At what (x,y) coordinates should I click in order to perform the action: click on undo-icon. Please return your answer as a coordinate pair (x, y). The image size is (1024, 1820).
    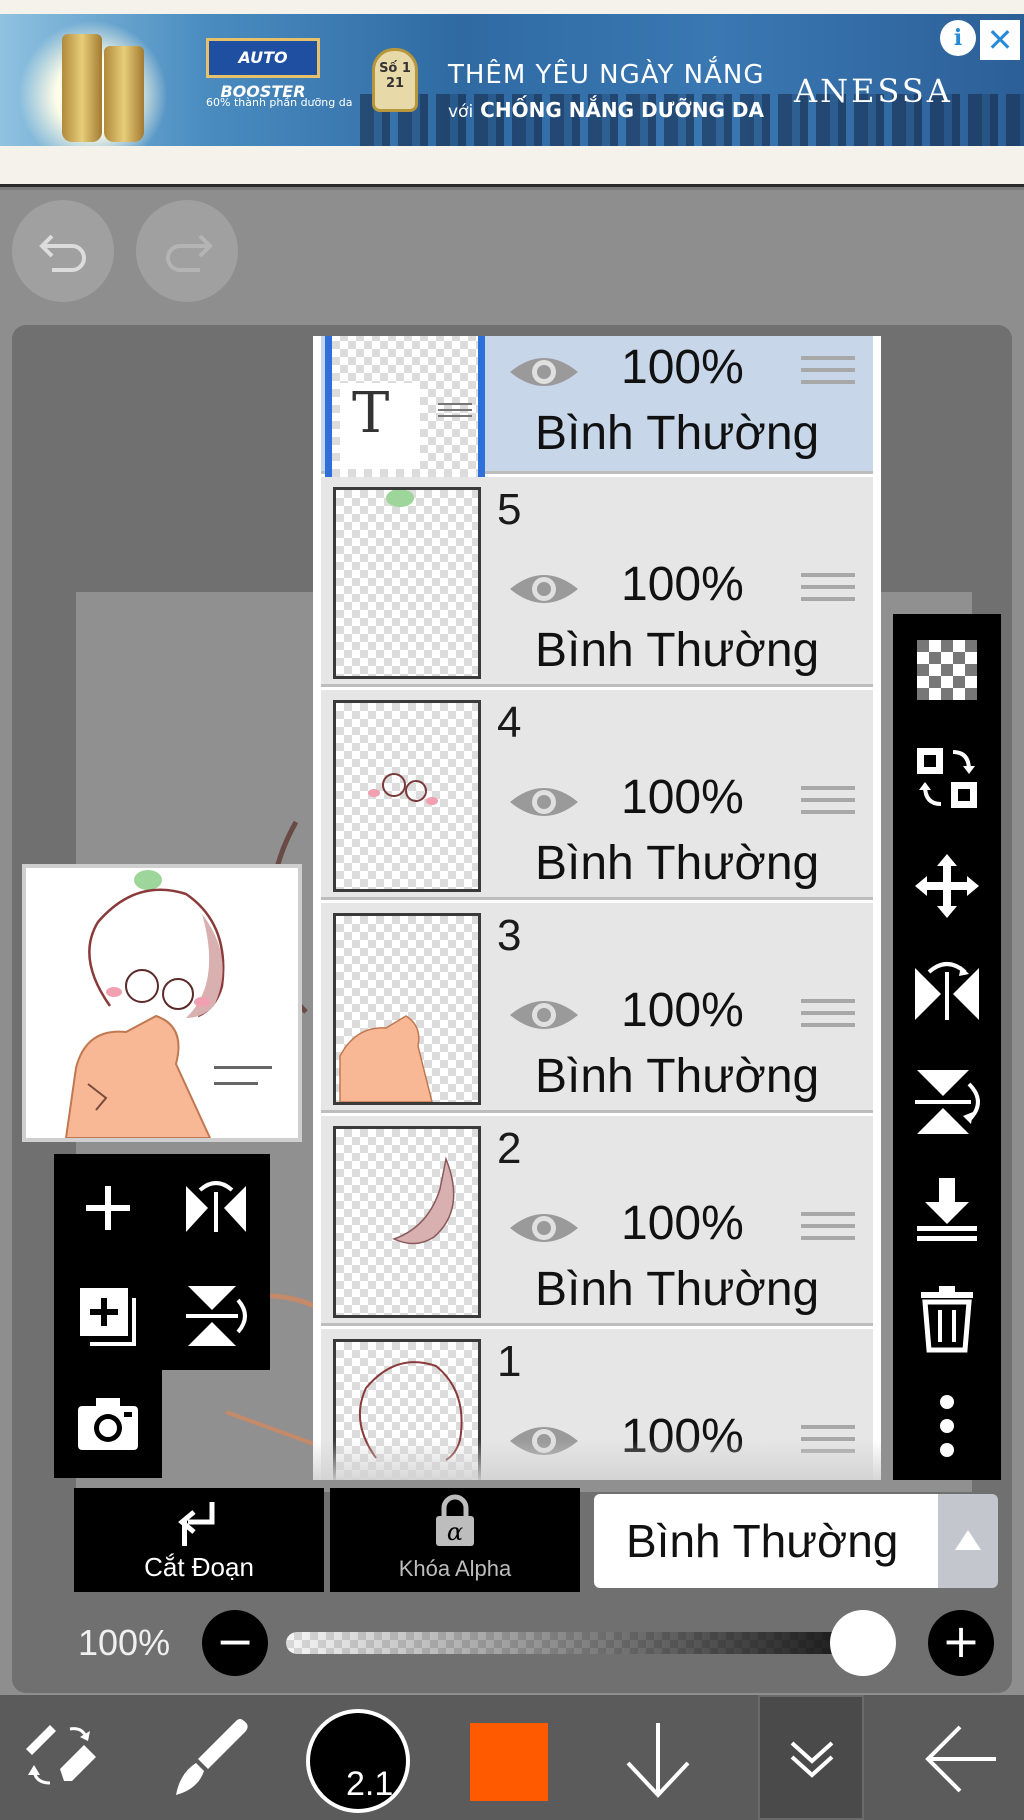
    Looking at the image, I should click on (62, 253).